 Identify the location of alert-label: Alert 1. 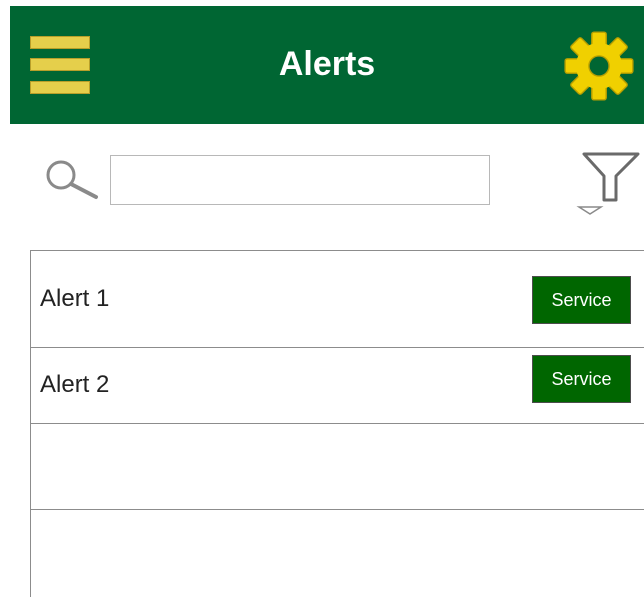
(75, 298).